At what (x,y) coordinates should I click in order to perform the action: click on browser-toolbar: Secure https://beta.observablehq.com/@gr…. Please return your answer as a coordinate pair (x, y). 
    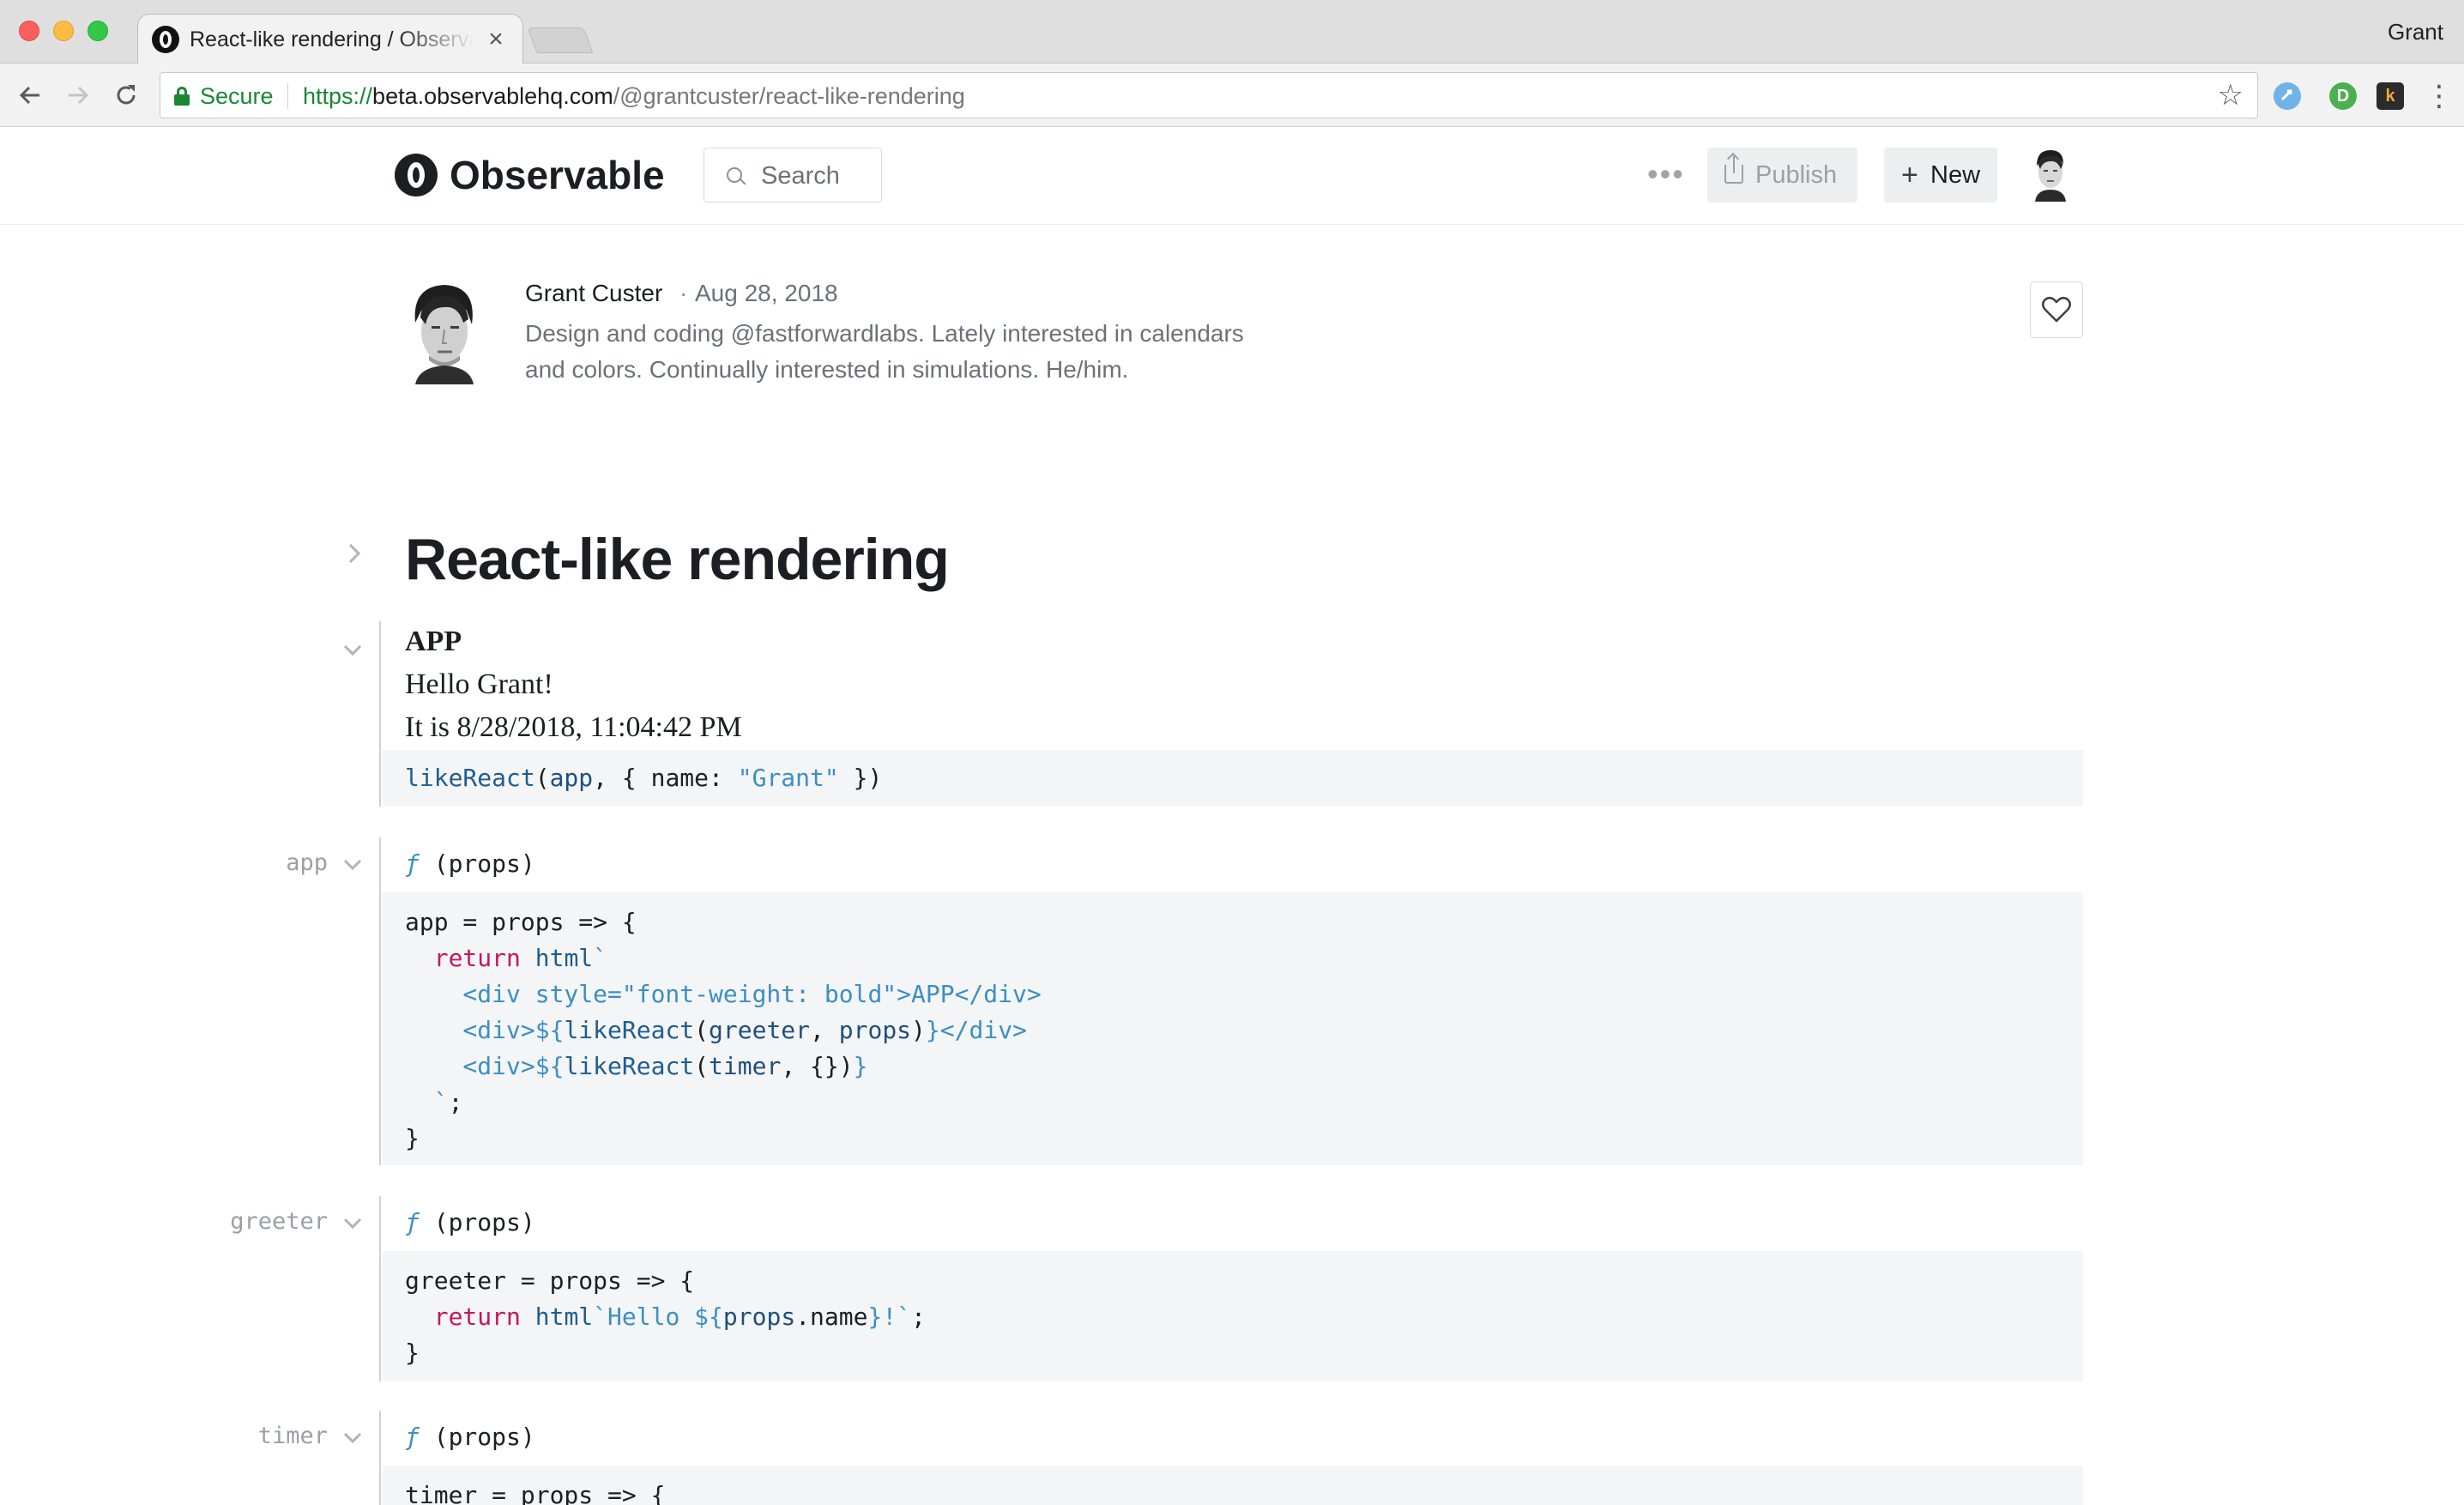
    Looking at the image, I should click on (1232, 95).